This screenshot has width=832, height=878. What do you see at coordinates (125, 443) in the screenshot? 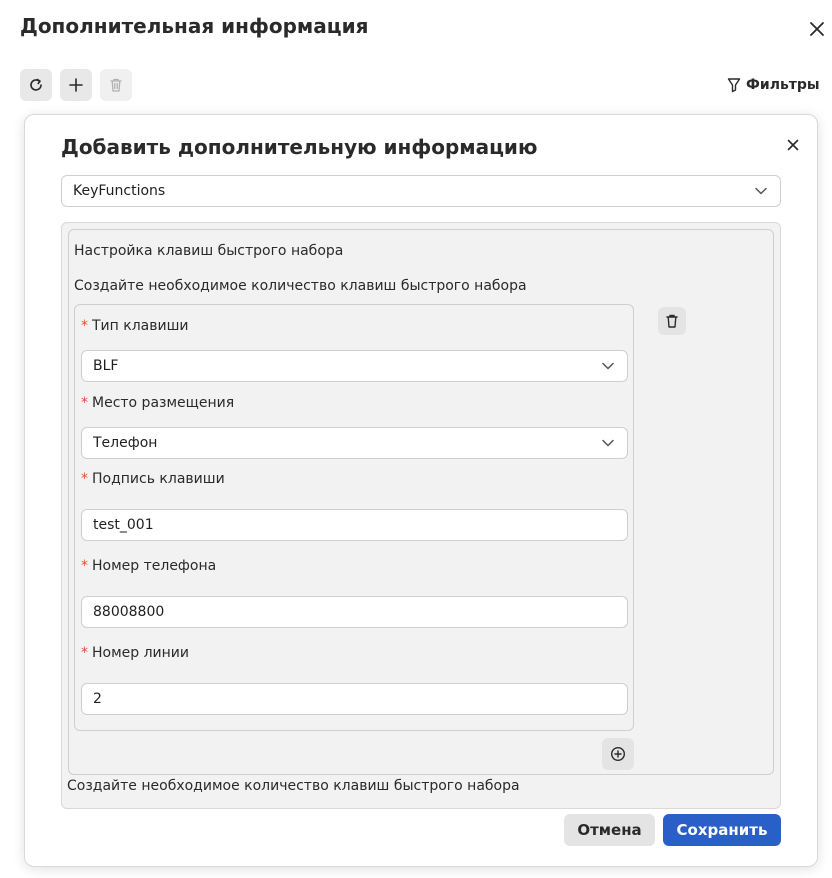
I see `placement-value: Телефон` at bounding box center [125, 443].